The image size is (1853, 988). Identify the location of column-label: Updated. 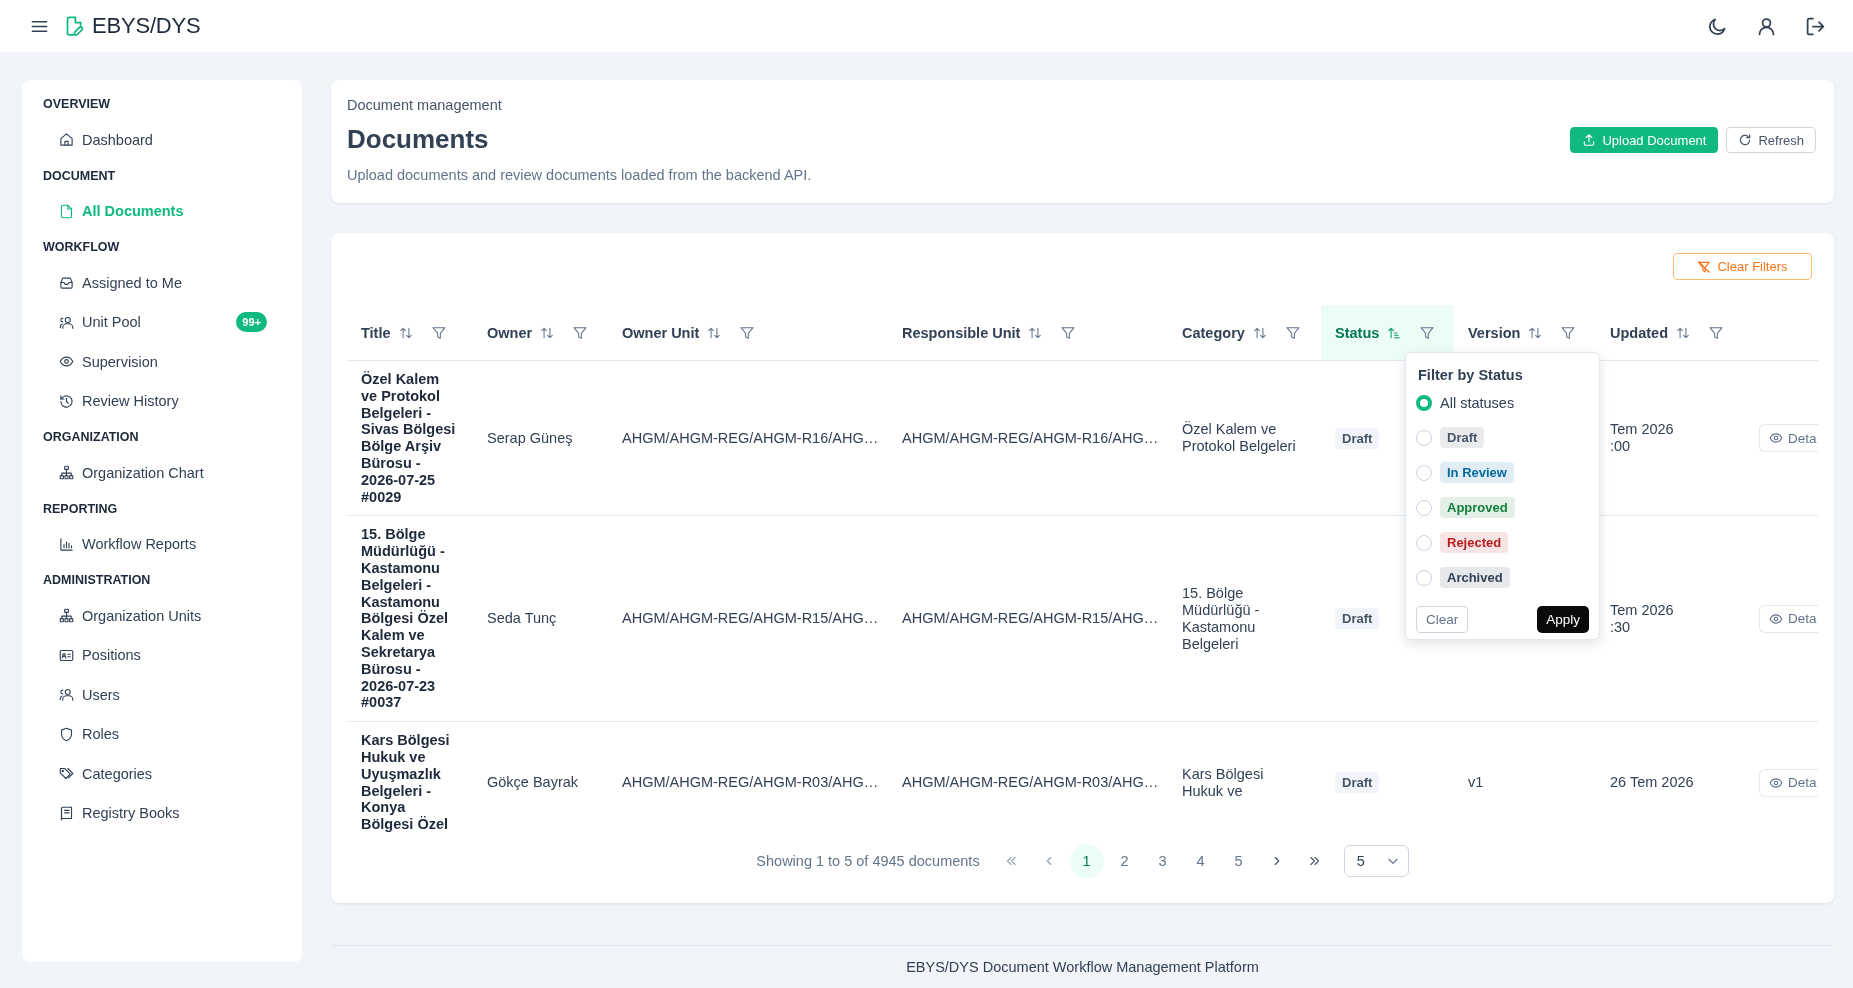
(1639, 332).